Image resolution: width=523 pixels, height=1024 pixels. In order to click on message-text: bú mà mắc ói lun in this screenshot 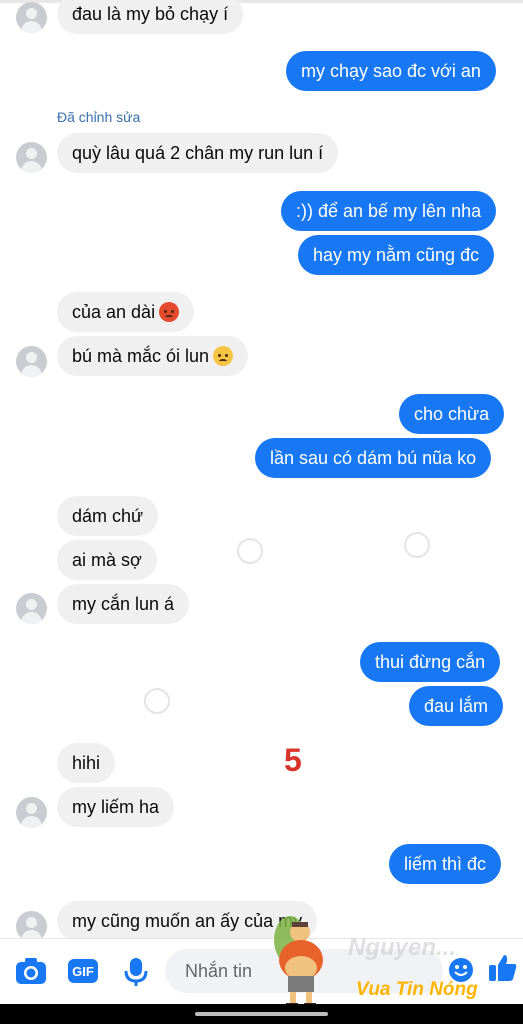, I will do `click(141, 356)`.